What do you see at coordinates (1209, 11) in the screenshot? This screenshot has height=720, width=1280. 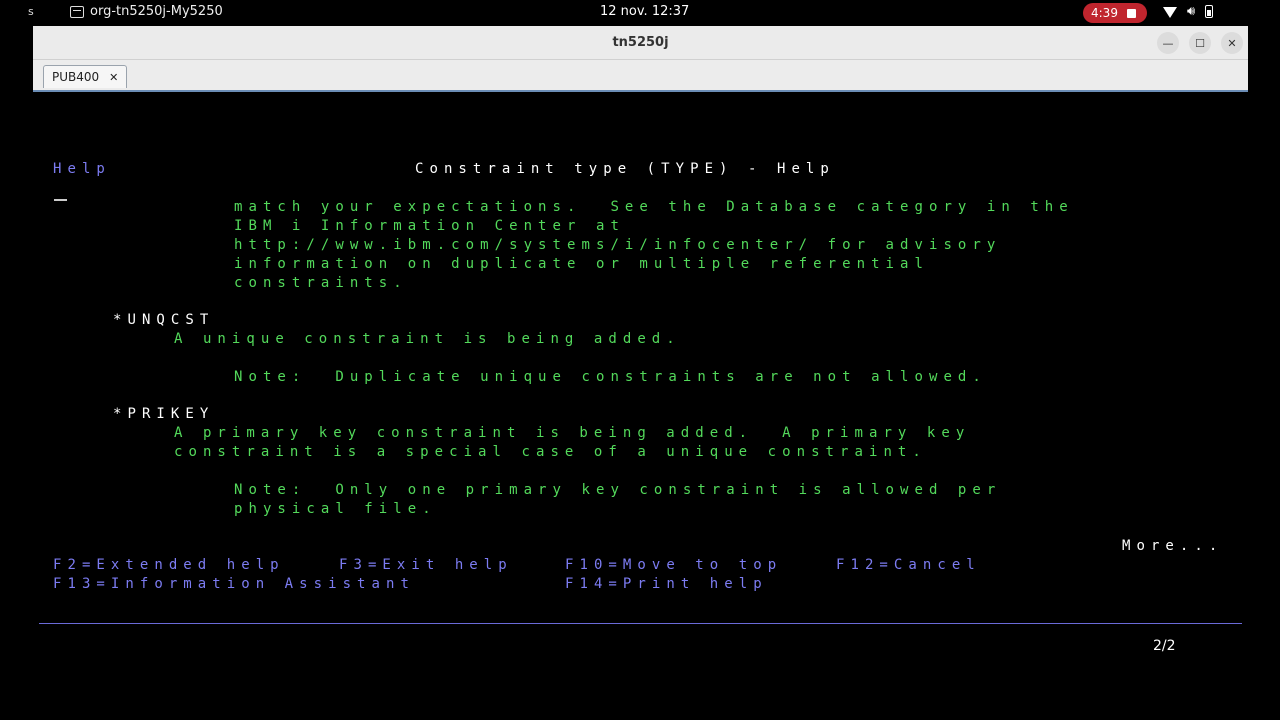 I see `battery-icon` at bounding box center [1209, 11].